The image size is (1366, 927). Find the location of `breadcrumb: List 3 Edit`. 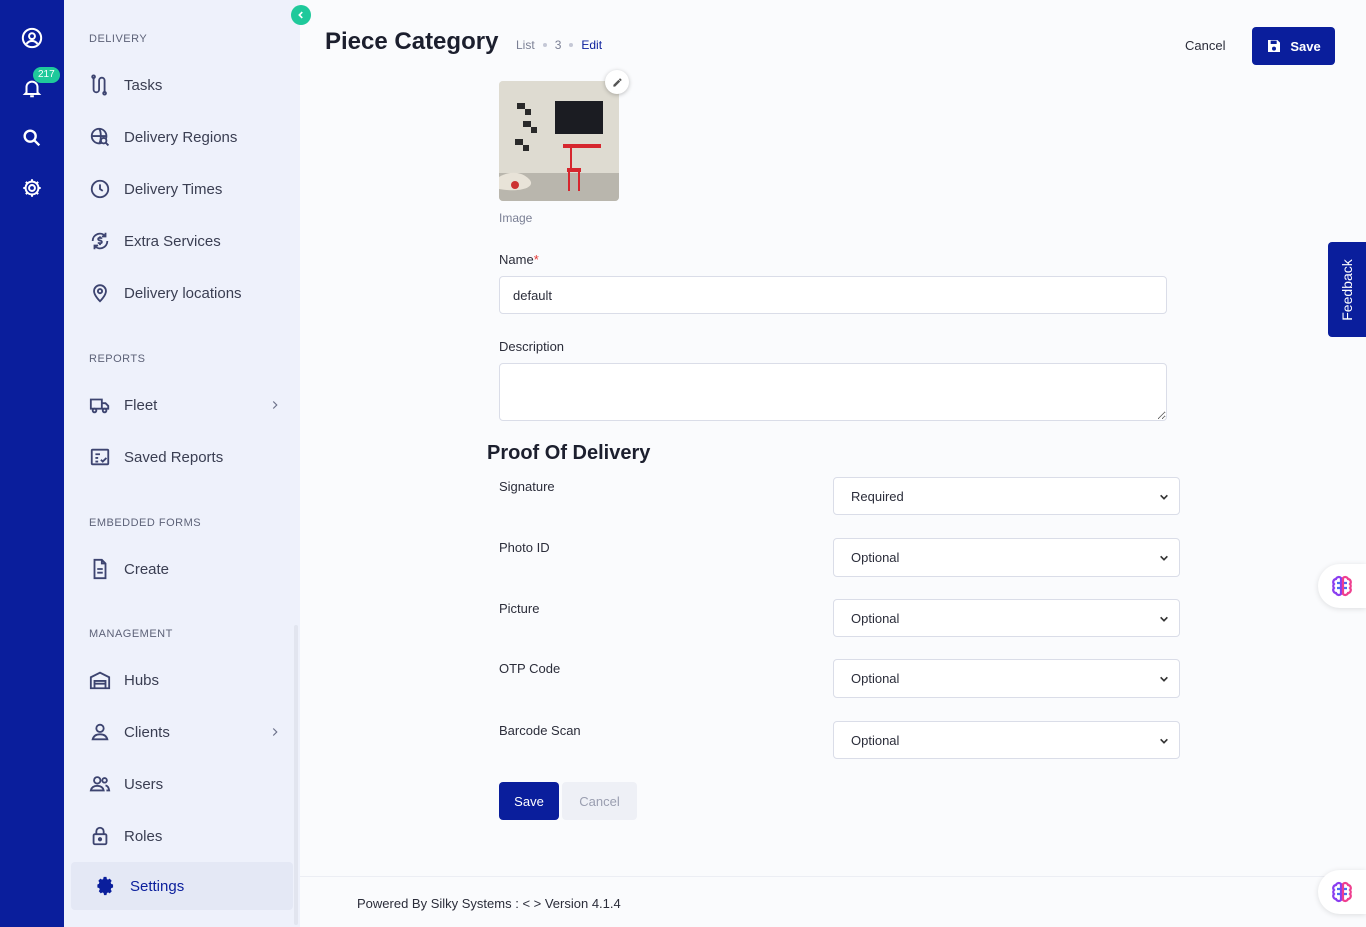

breadcrumb: List 3 Edit is located at coordinates (559, 45).